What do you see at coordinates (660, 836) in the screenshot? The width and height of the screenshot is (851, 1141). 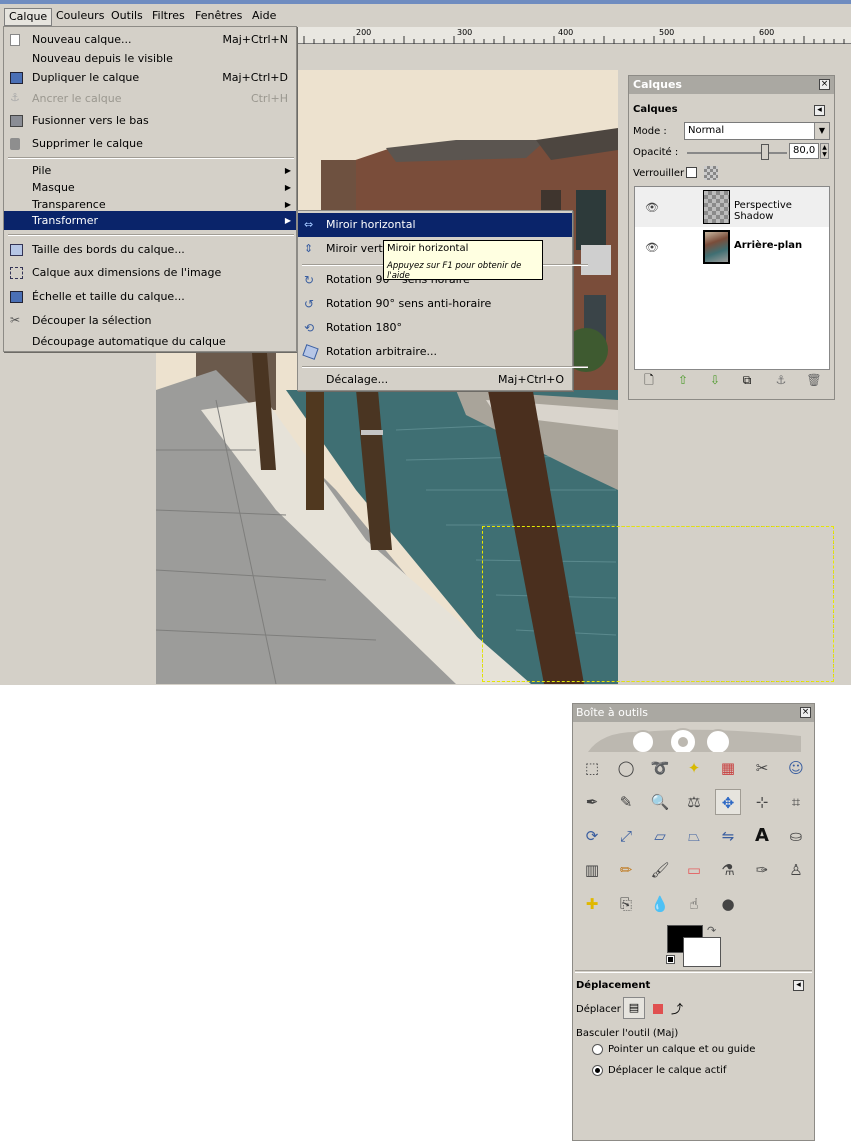 I see `shear-icon: ▱` at bounding box center [660, 836].